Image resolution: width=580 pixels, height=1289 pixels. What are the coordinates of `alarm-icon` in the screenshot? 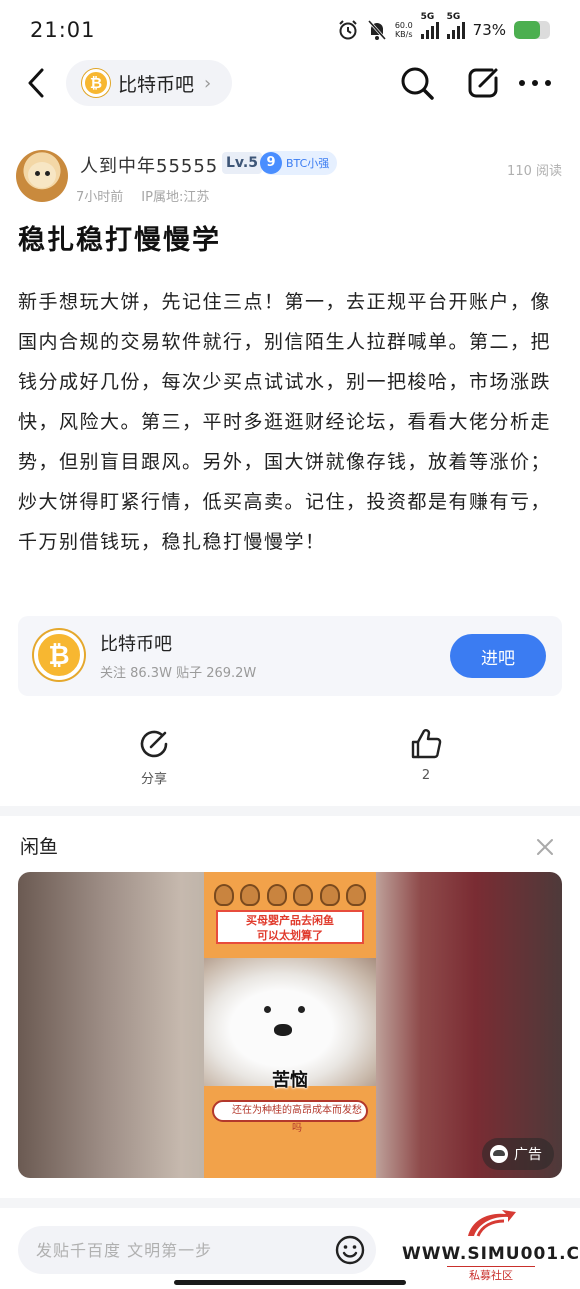 It's located at (348, 30).